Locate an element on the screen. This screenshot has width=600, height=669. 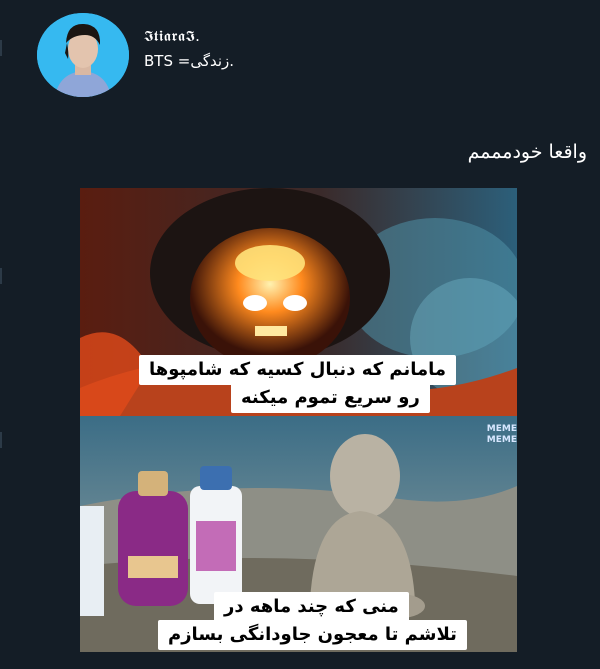
bottom-caption-line-1: منی که چند ماهه در is located at coordinates (311, 607).